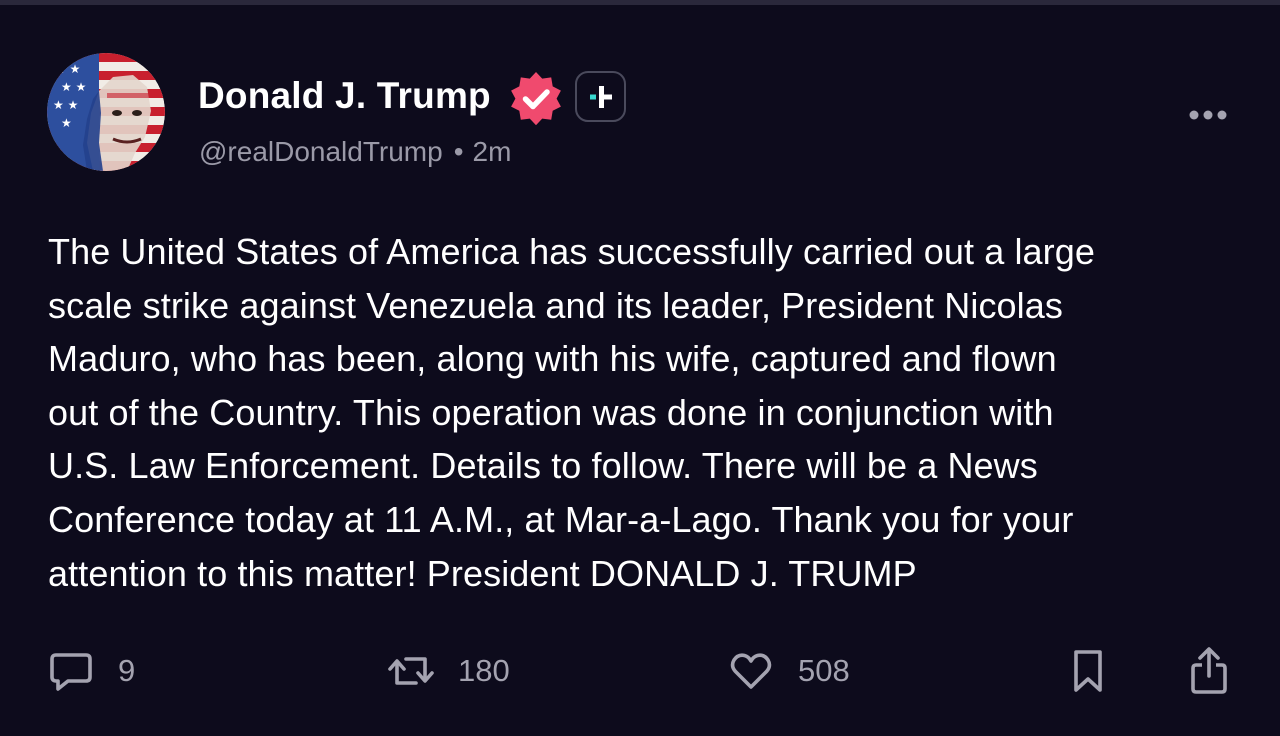 Image resolution: width=1280 pixels, height=736 pixels. Describe the element at coordinates (789, 671) in the screenshot. I see `like-button: 508` at that location.